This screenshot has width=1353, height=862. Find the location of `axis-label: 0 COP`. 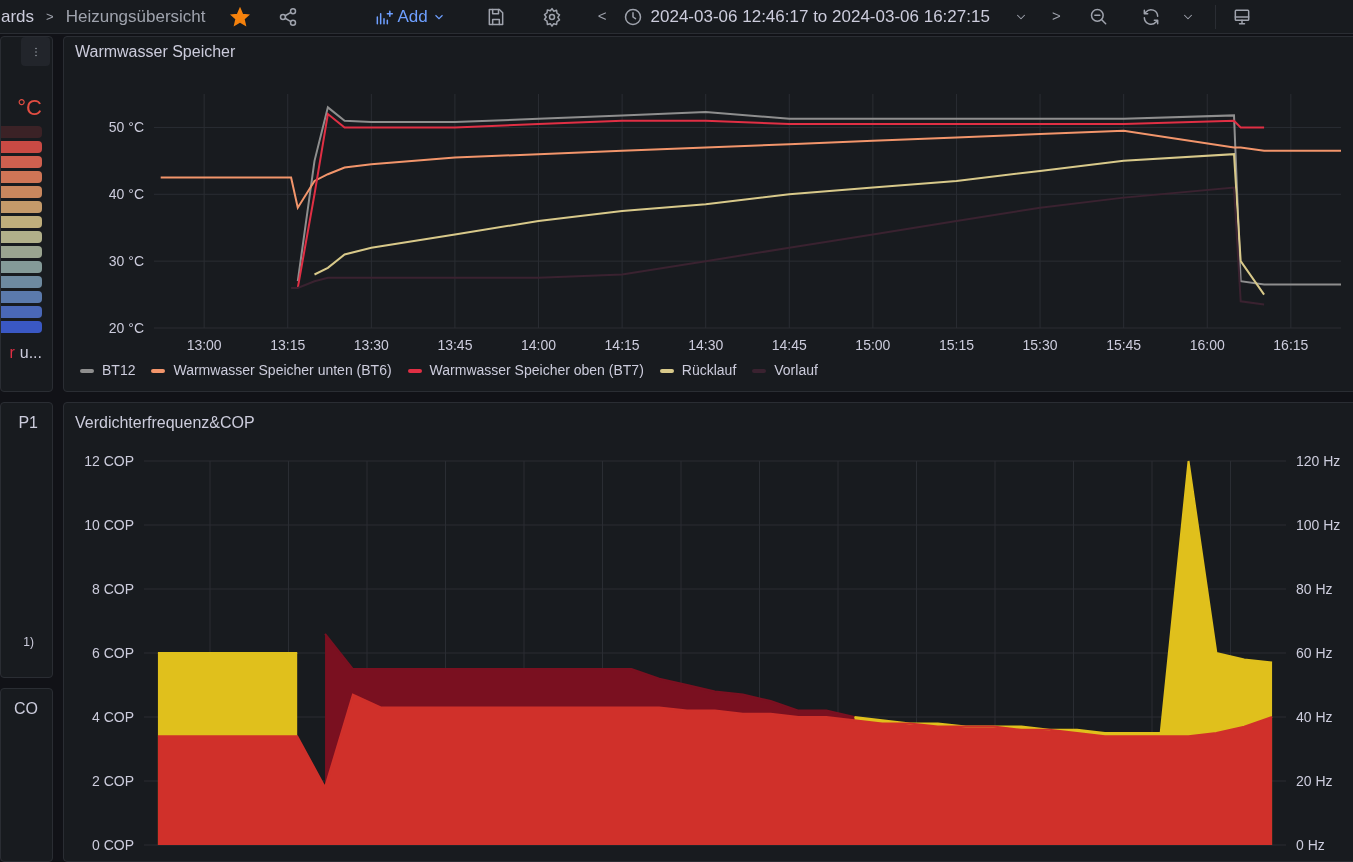

axis-label: 0 COP is located at coordinates (113, 845).